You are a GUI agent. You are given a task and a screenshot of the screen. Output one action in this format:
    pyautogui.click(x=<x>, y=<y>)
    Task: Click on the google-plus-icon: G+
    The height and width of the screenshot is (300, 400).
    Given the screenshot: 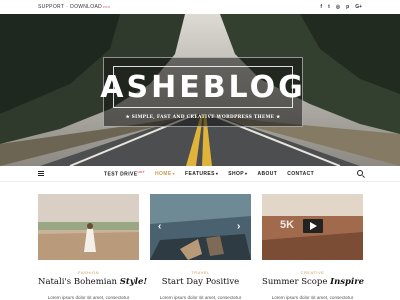 What is the action you would take?
    pyautogui.click(x=358, y=7)
    